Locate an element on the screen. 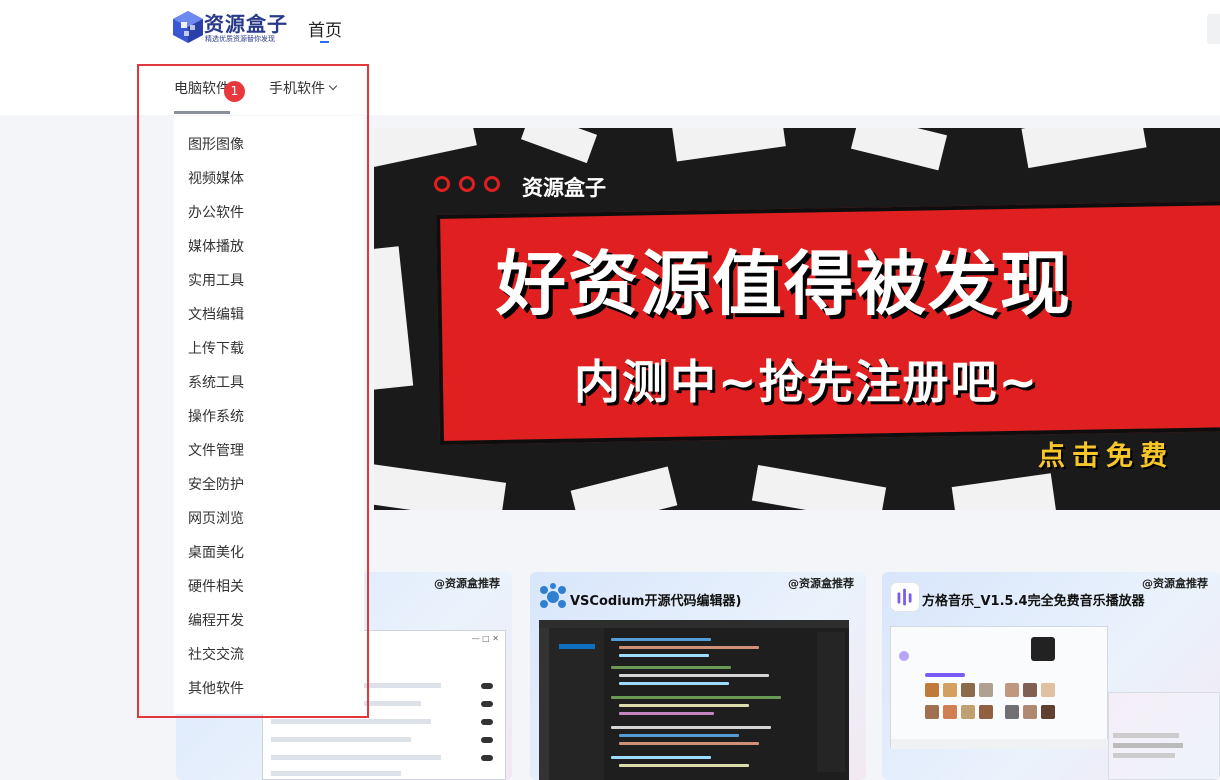 This screenshot has height=780, width=1220. site-logo: 资源盒子 精选优质资源替你发现 is located at coordinates (232, 27).